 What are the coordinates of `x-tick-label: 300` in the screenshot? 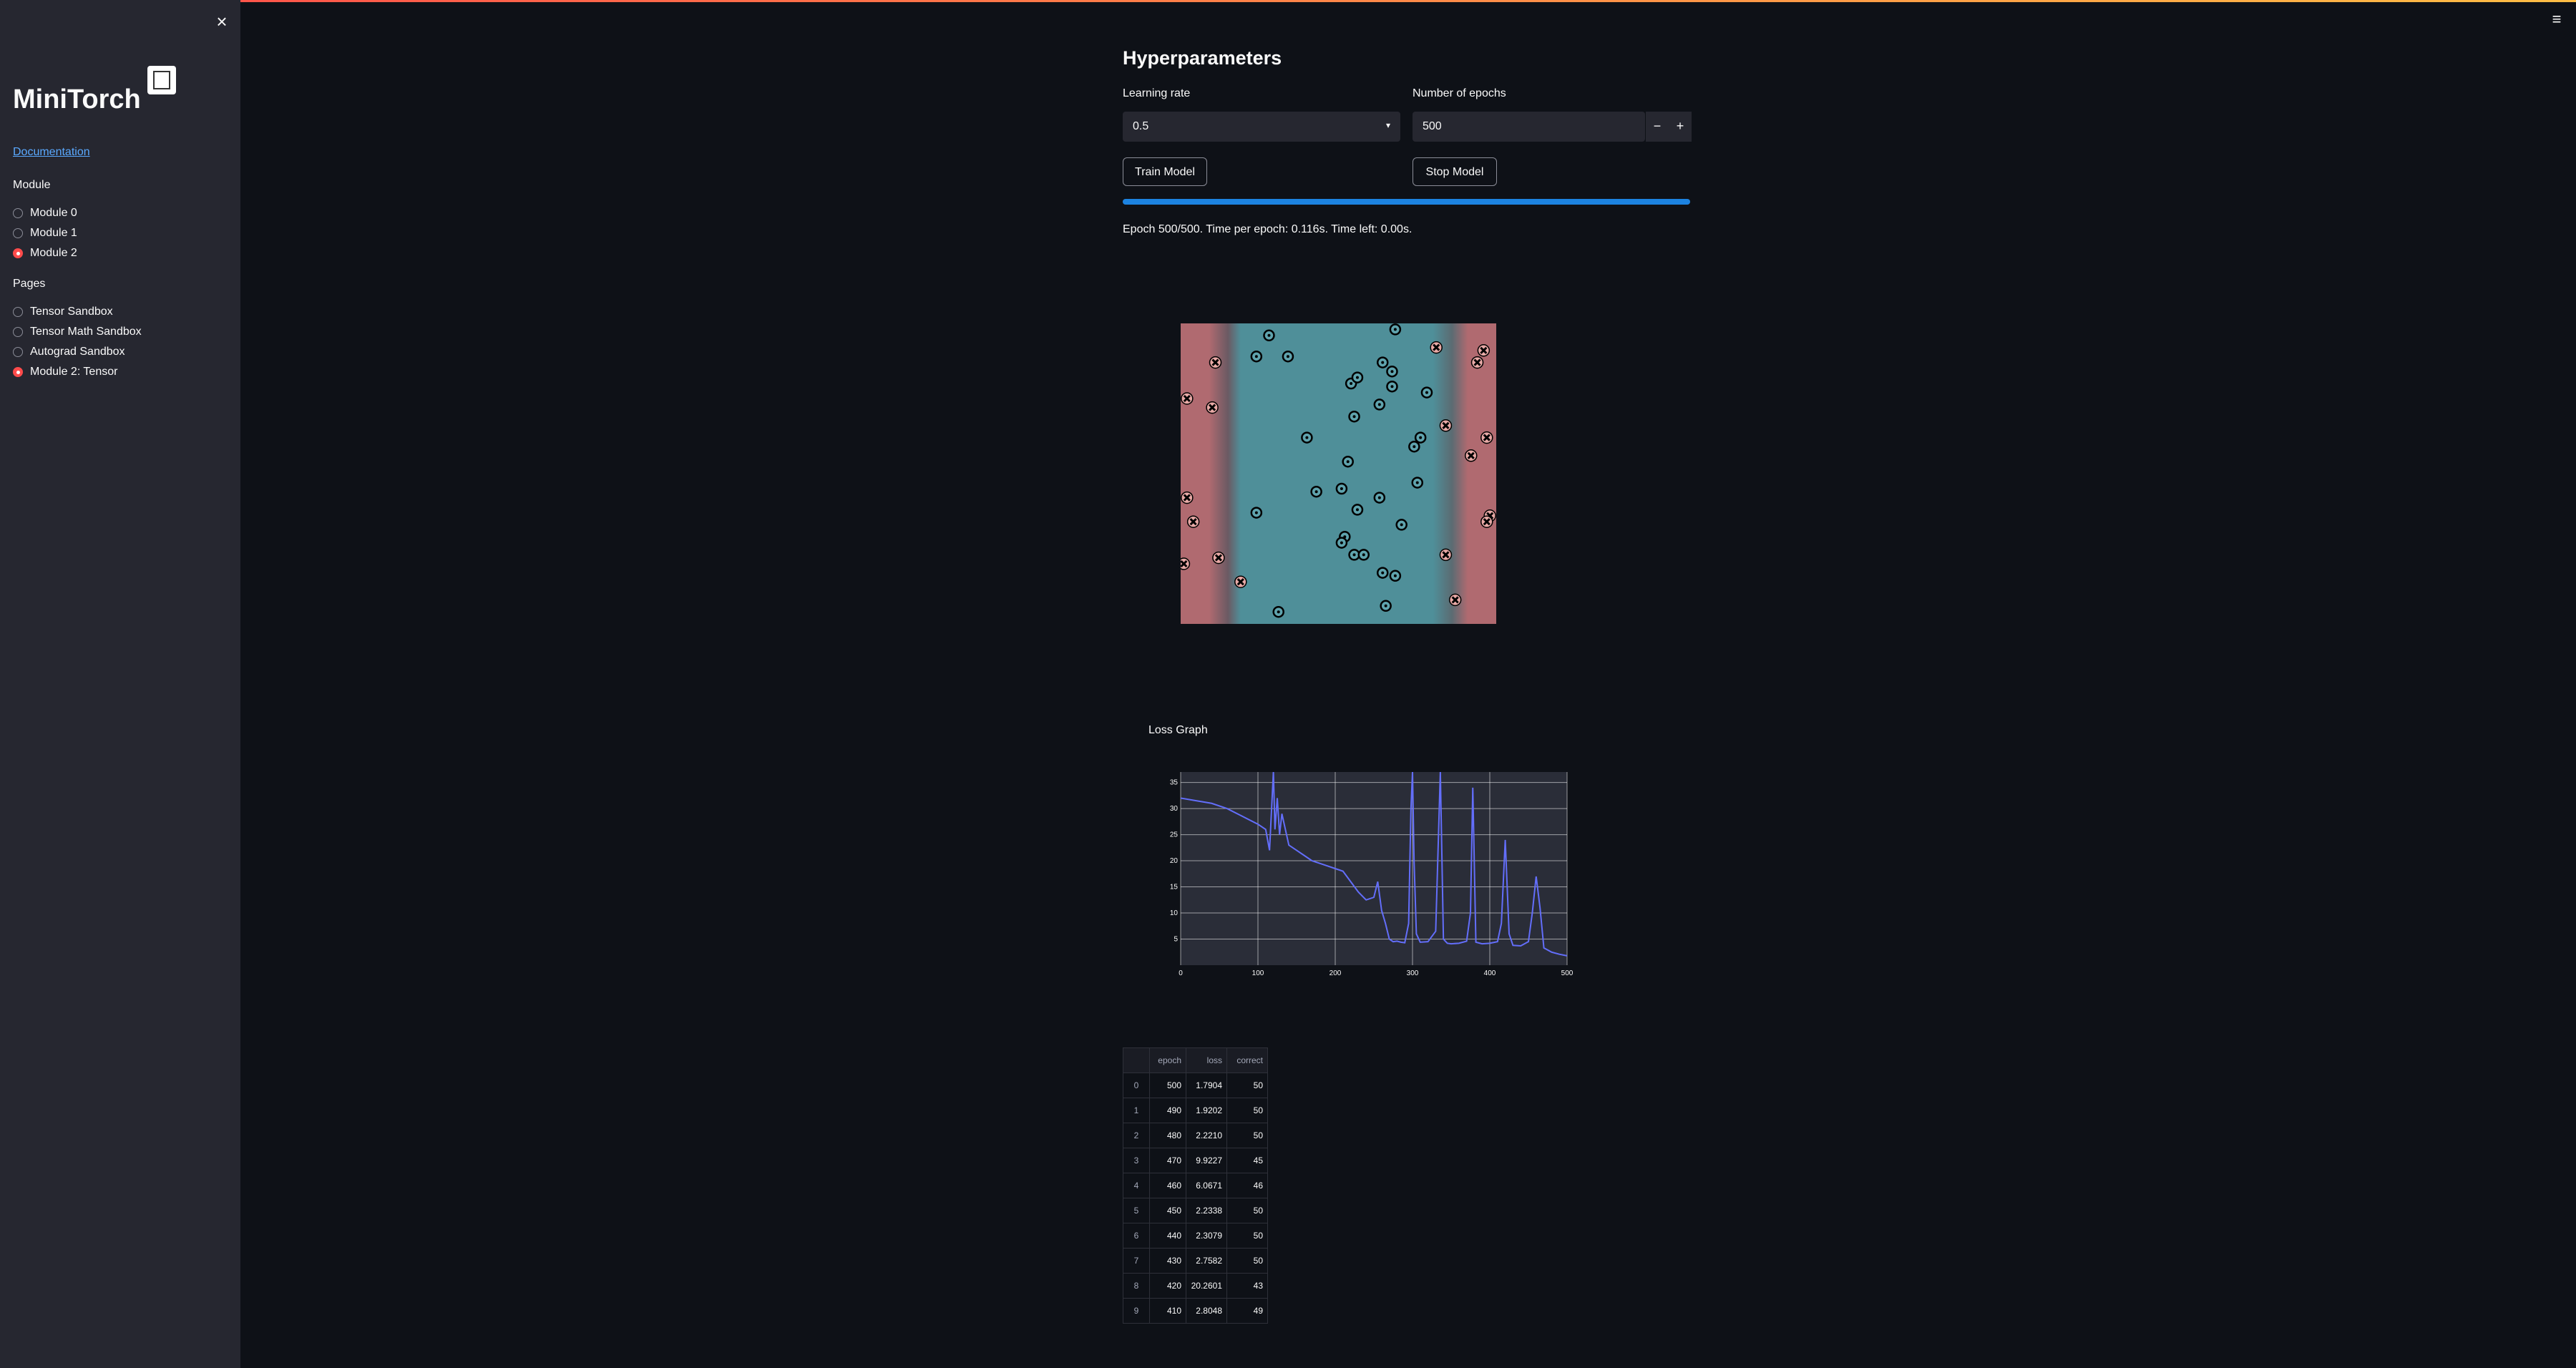 It's located at (1413, 973).